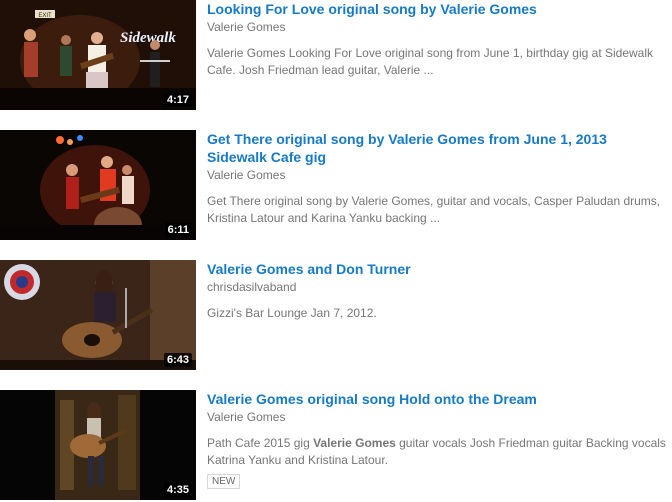  Describe the element at coordinates (177, 490) in the screenshot. I see `video-duration: 4:35` at that location.